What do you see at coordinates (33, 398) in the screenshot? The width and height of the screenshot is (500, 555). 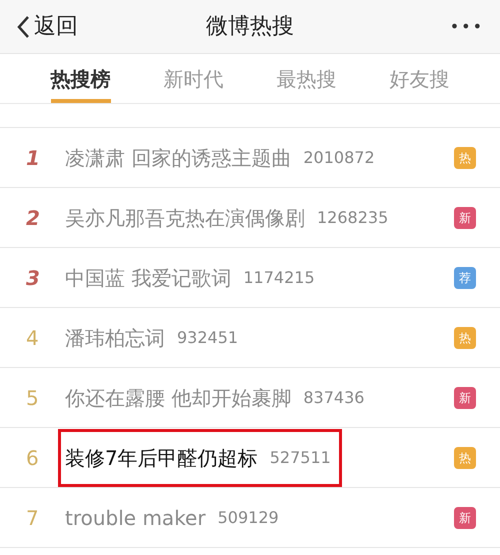 I see `rank-number: 5` at bounding box center [33, 398].